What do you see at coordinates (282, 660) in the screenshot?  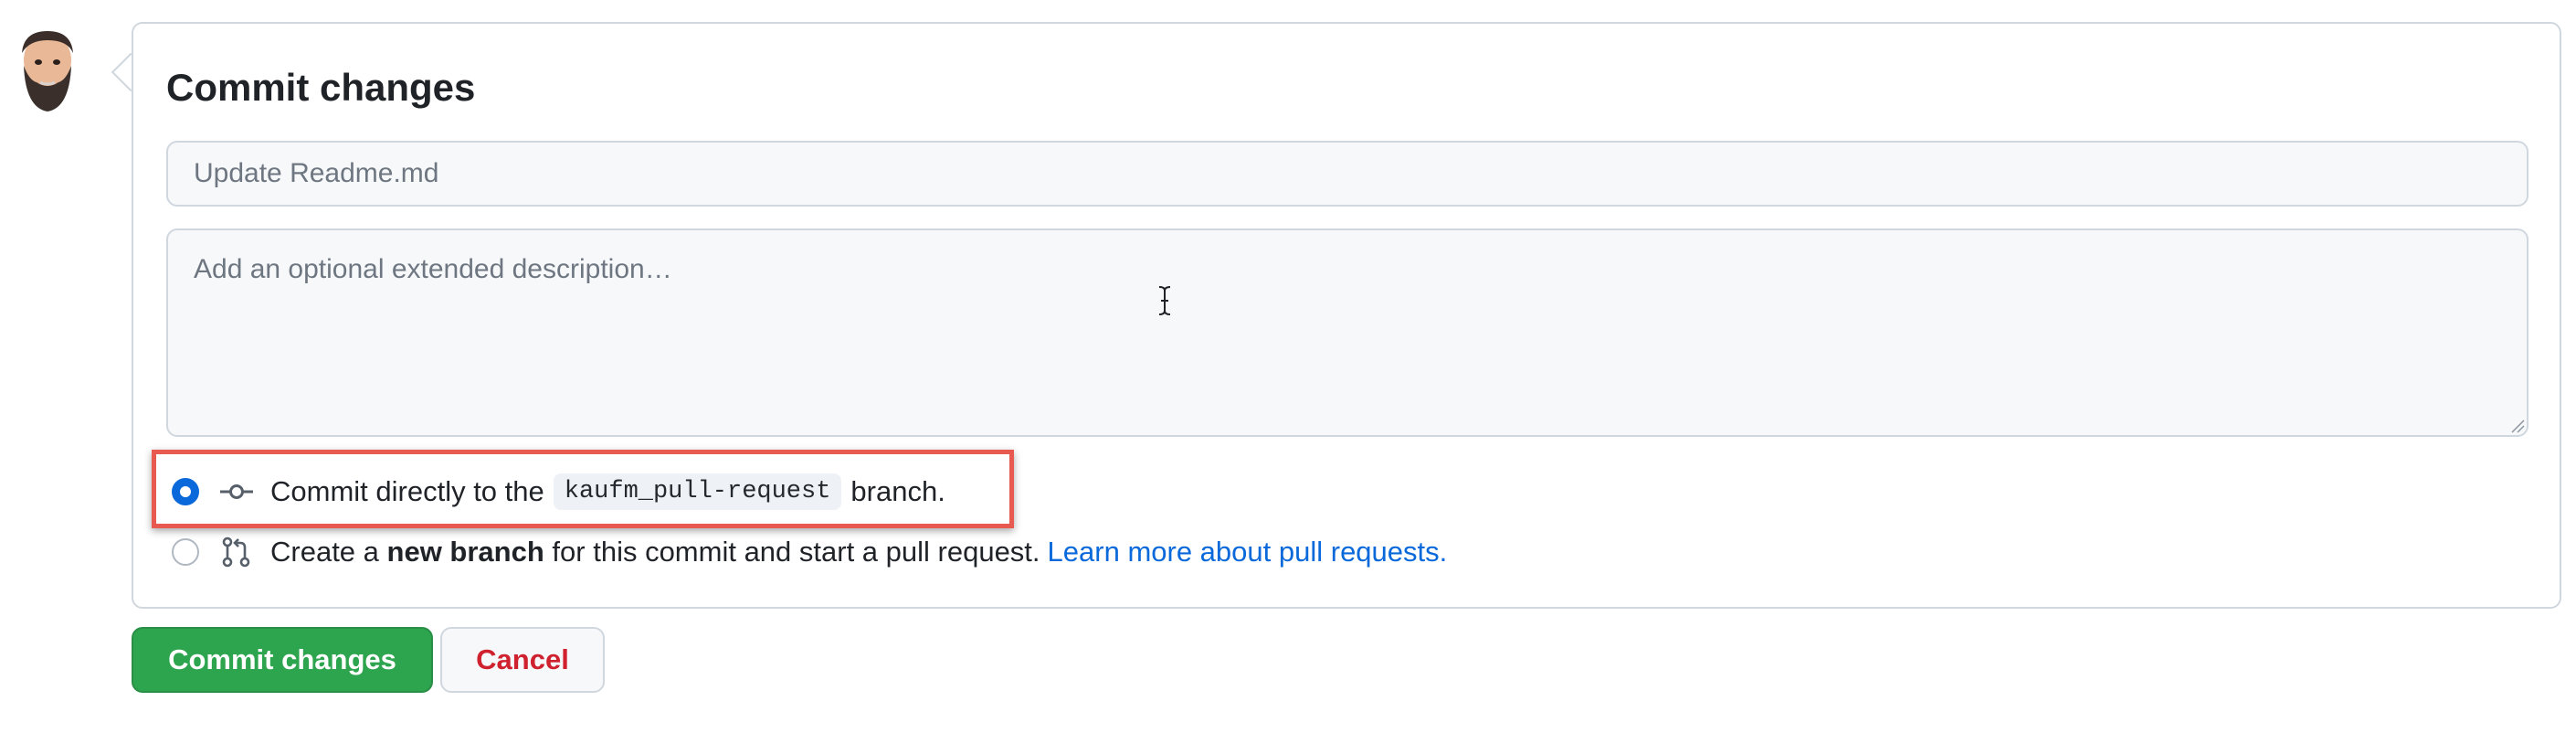 I see `commit-changes-button: Commit changes` at bounding box center [282, 660].